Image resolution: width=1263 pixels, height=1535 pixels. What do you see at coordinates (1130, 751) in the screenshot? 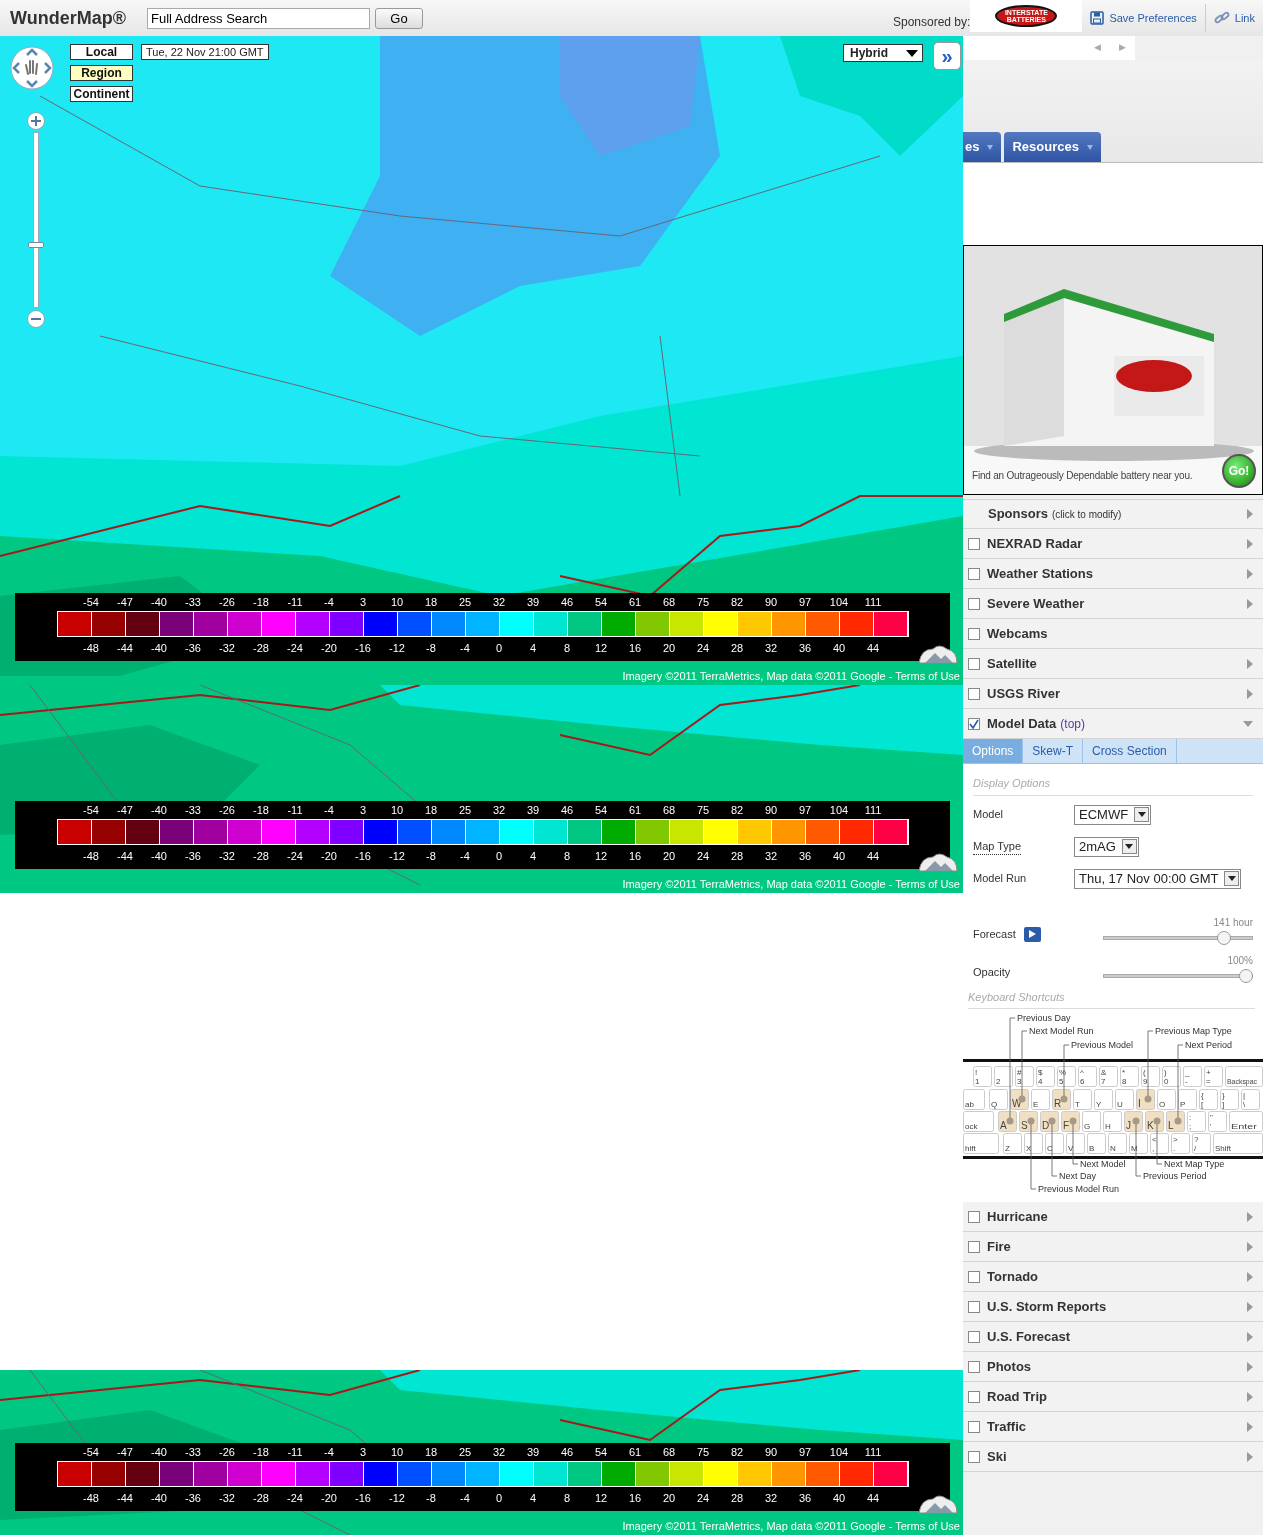
I see `tab: Cross Section` at bounding box center [1130, 751].